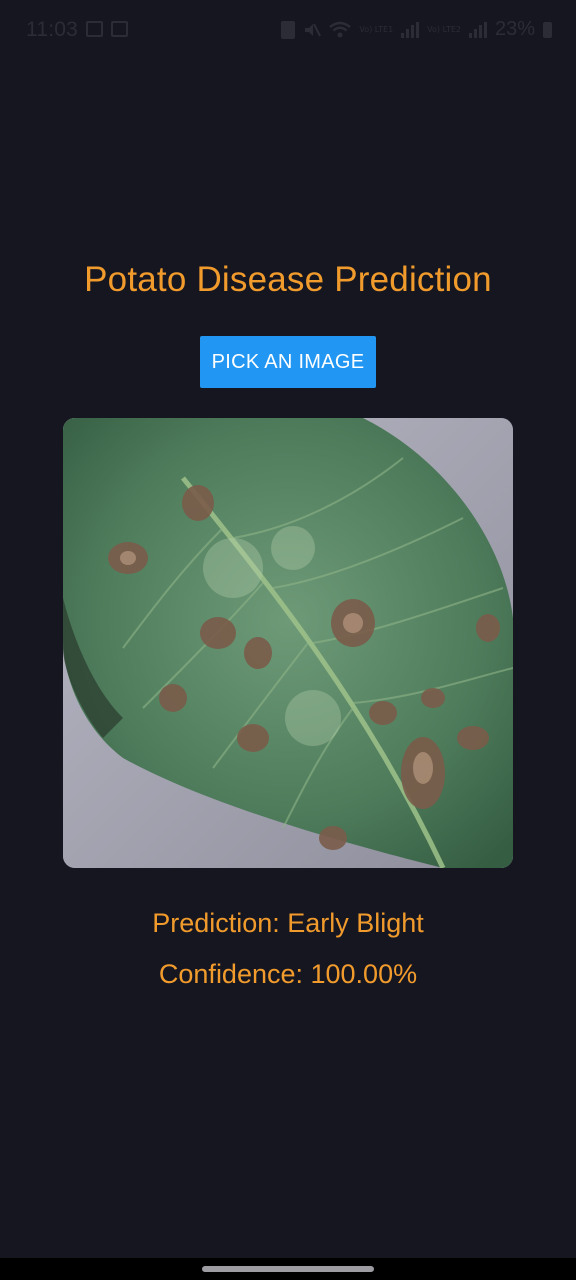 The image size is (576, 1280). Describe the element at coordinates (514, 29) in the screenshot. I see `battery-percent: 23%` at that location.